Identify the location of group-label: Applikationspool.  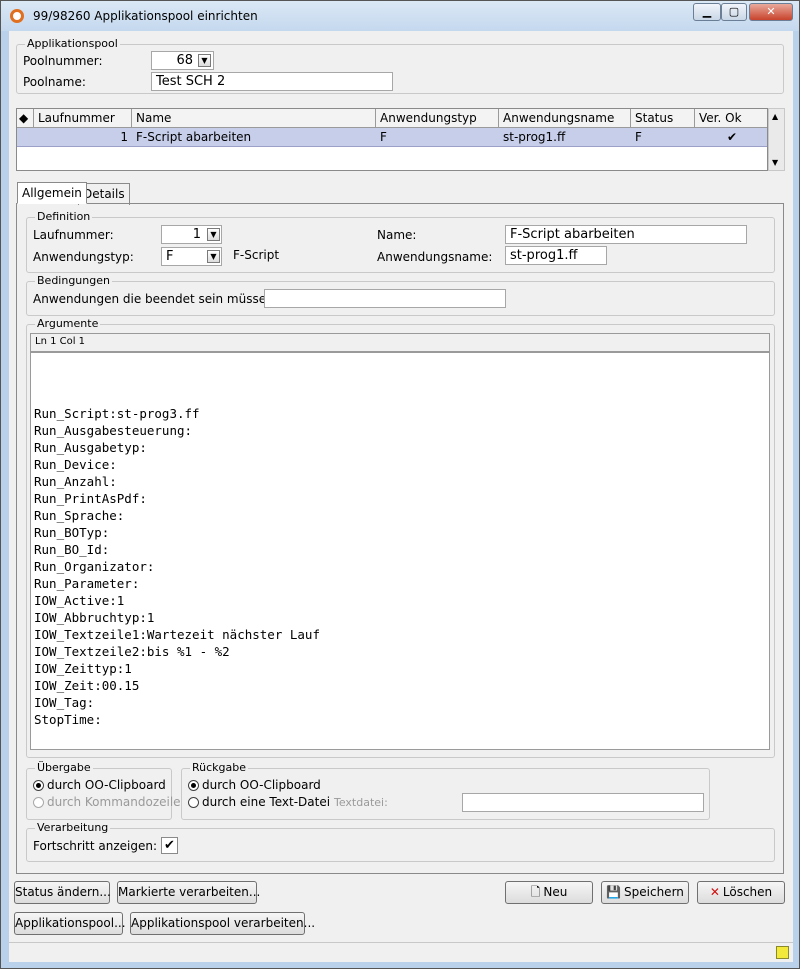
(72, 43).